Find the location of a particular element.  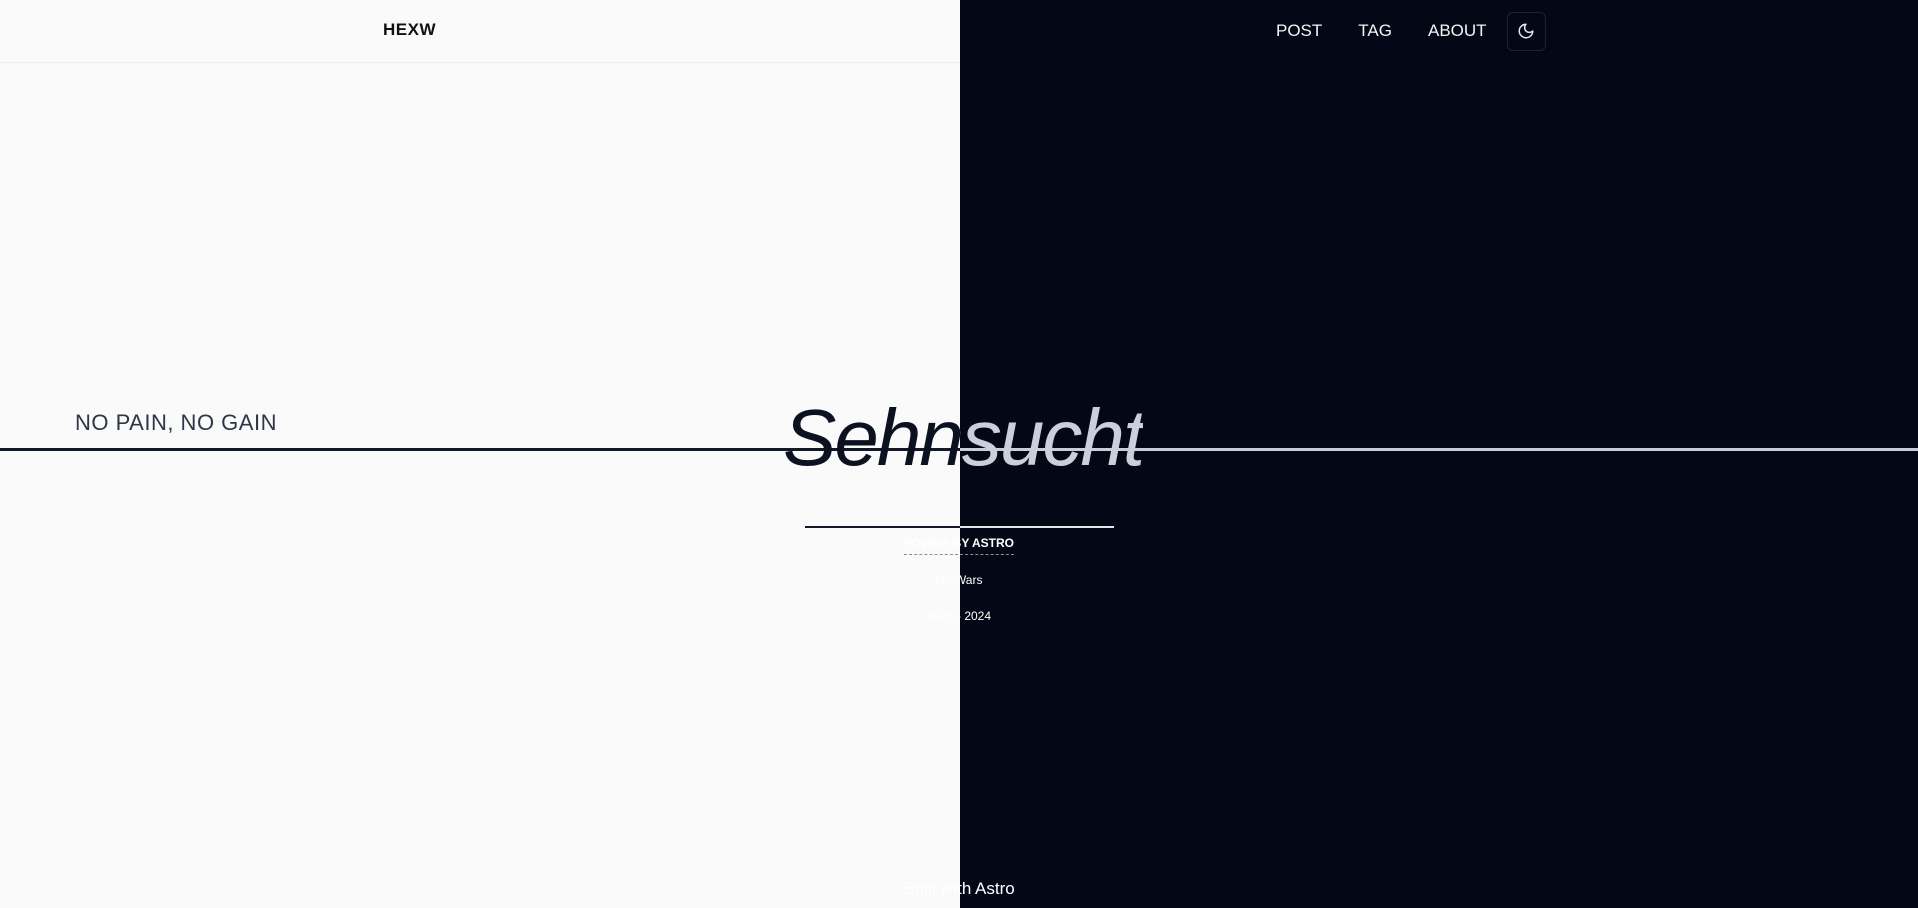

power-by-link-wrap: POWER BY ASTRO is located at coordinates (959, 545).